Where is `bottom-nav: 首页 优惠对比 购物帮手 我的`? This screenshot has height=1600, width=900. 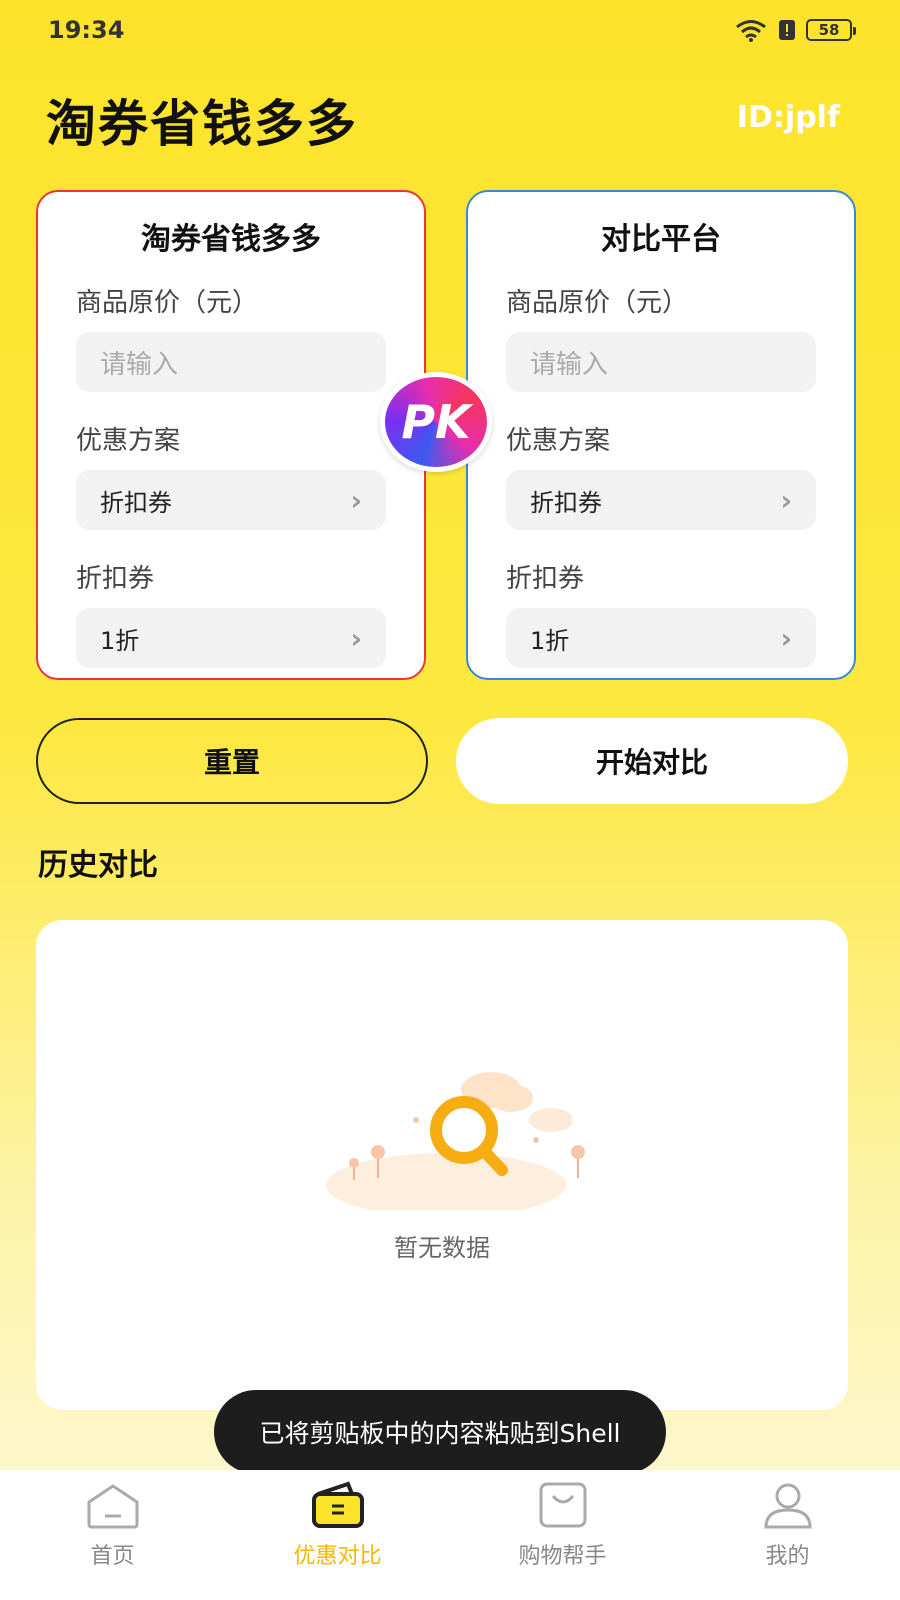
bottom-nav: 首页 优惠对比 购物帮手 我的 is located at coordinates (450, 1535).